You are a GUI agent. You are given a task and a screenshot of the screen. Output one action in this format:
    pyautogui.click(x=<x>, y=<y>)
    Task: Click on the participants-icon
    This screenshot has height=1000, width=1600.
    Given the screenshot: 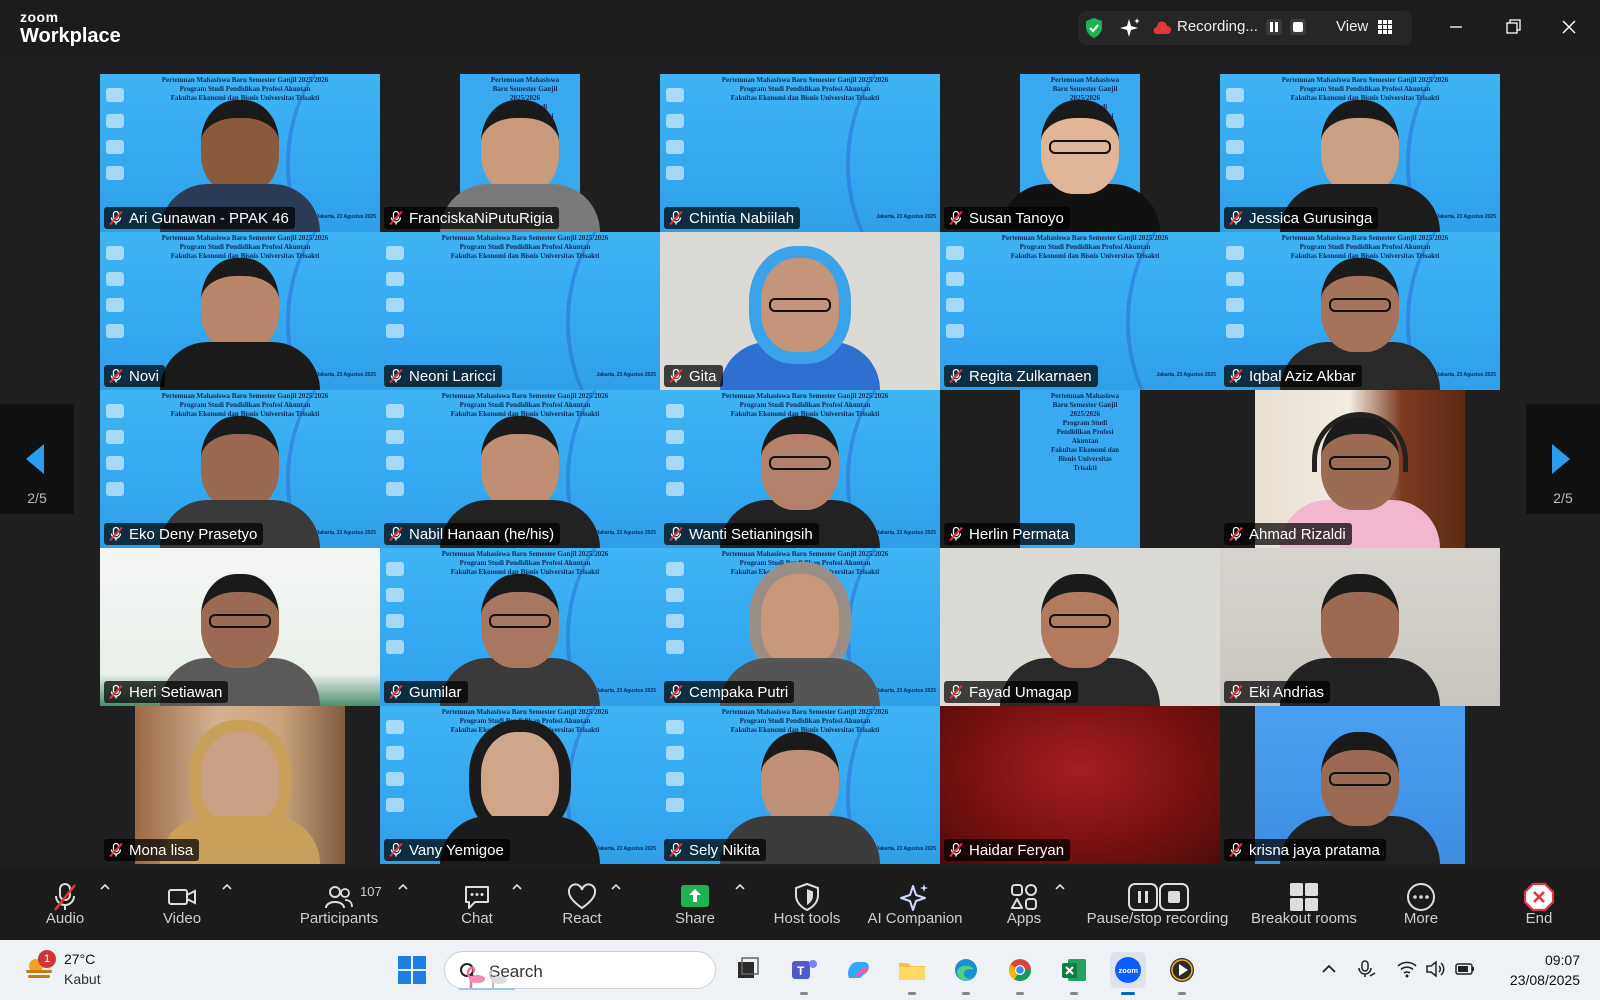 What is the action you would take?
    pyautogui.click(x=339, y=897)
    